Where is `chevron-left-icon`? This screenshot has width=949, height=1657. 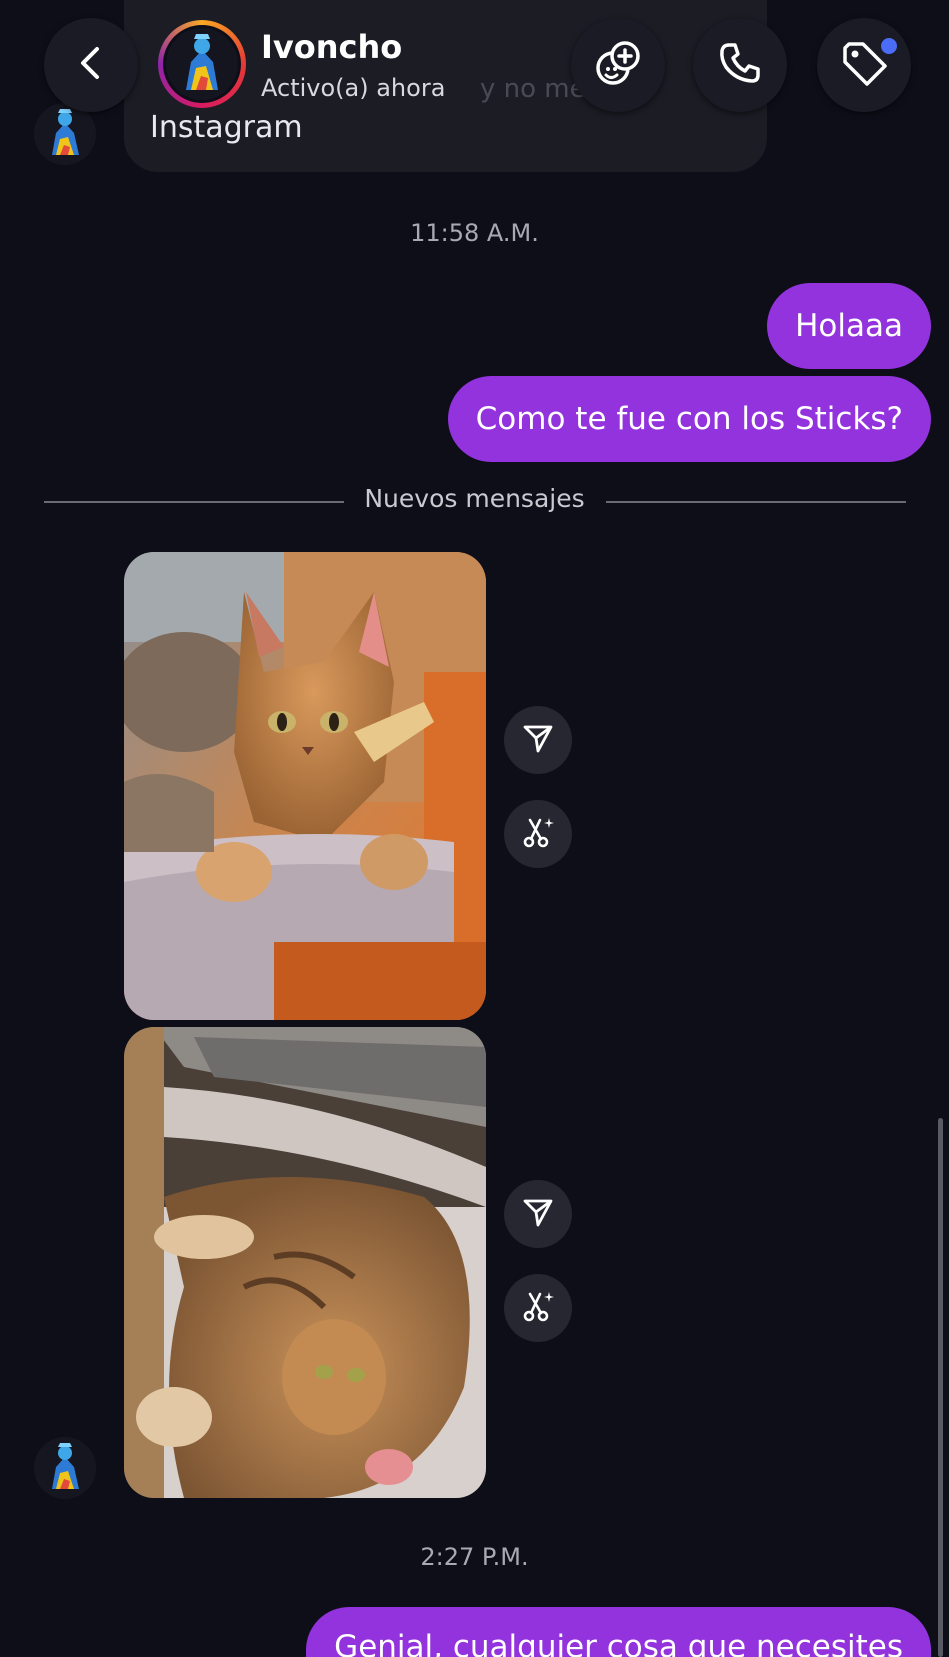
chevron-left-icon is located at coordinates (91, 65).